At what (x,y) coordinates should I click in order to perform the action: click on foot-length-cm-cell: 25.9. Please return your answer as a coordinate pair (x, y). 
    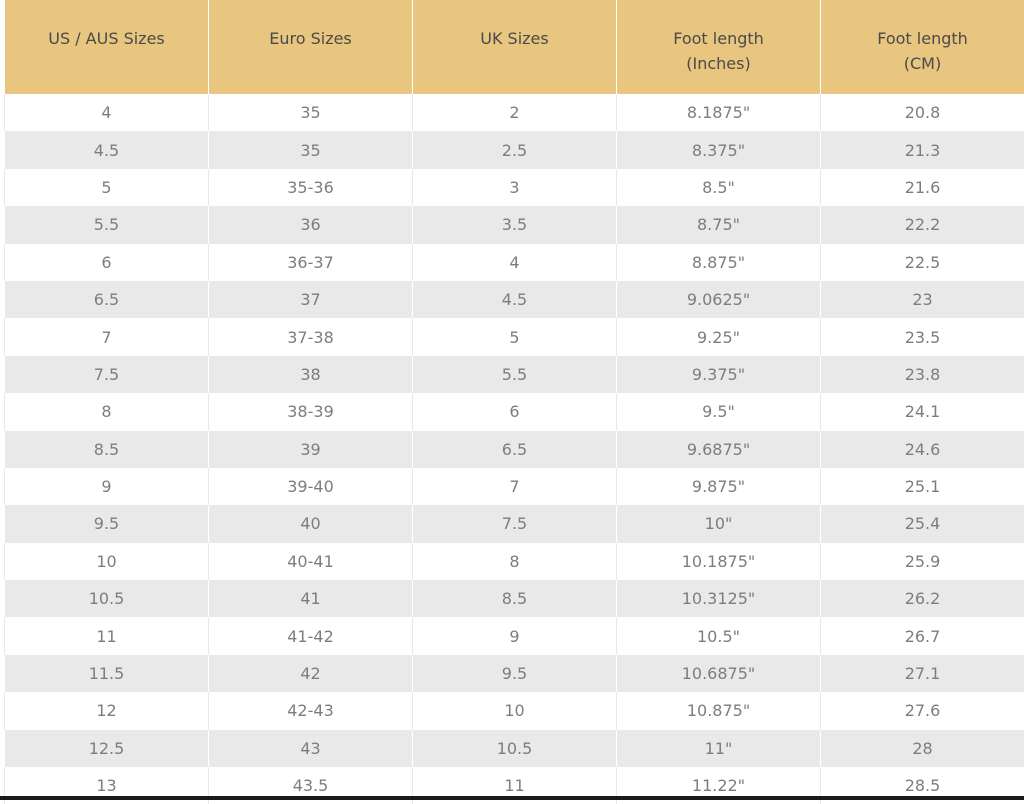
    Looking at the image, I should click on (922, 561).